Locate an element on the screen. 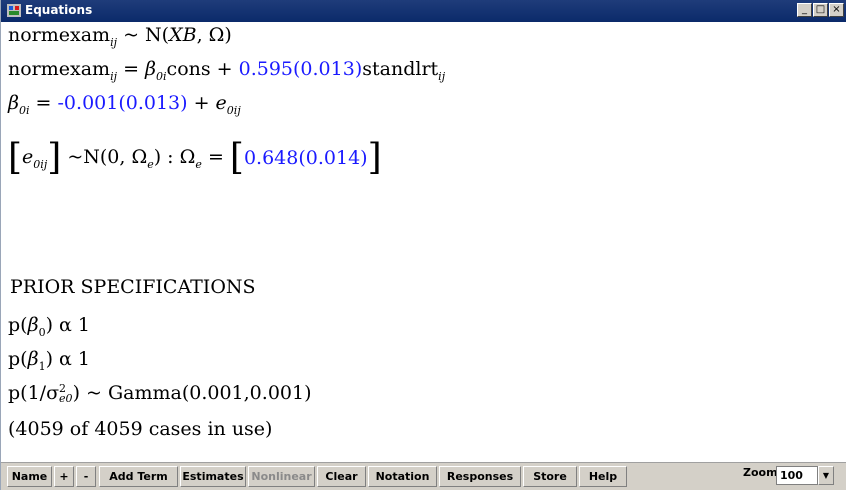 Image resolution: width=846 pixels, height=490 pixels. cases-status: (4059 of 4059 cases in use) is located at coordinates (140, 429).